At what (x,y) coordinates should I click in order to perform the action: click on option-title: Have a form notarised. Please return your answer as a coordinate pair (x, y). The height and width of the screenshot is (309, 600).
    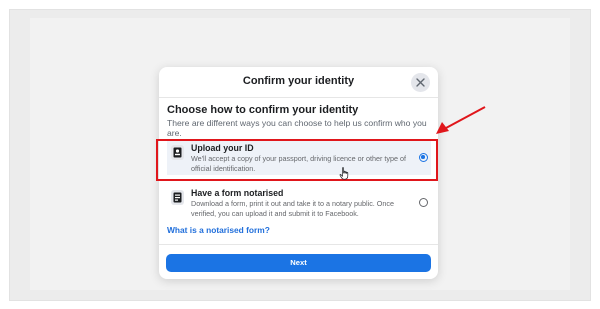
    Looking at the image, I should click on (237, 193).